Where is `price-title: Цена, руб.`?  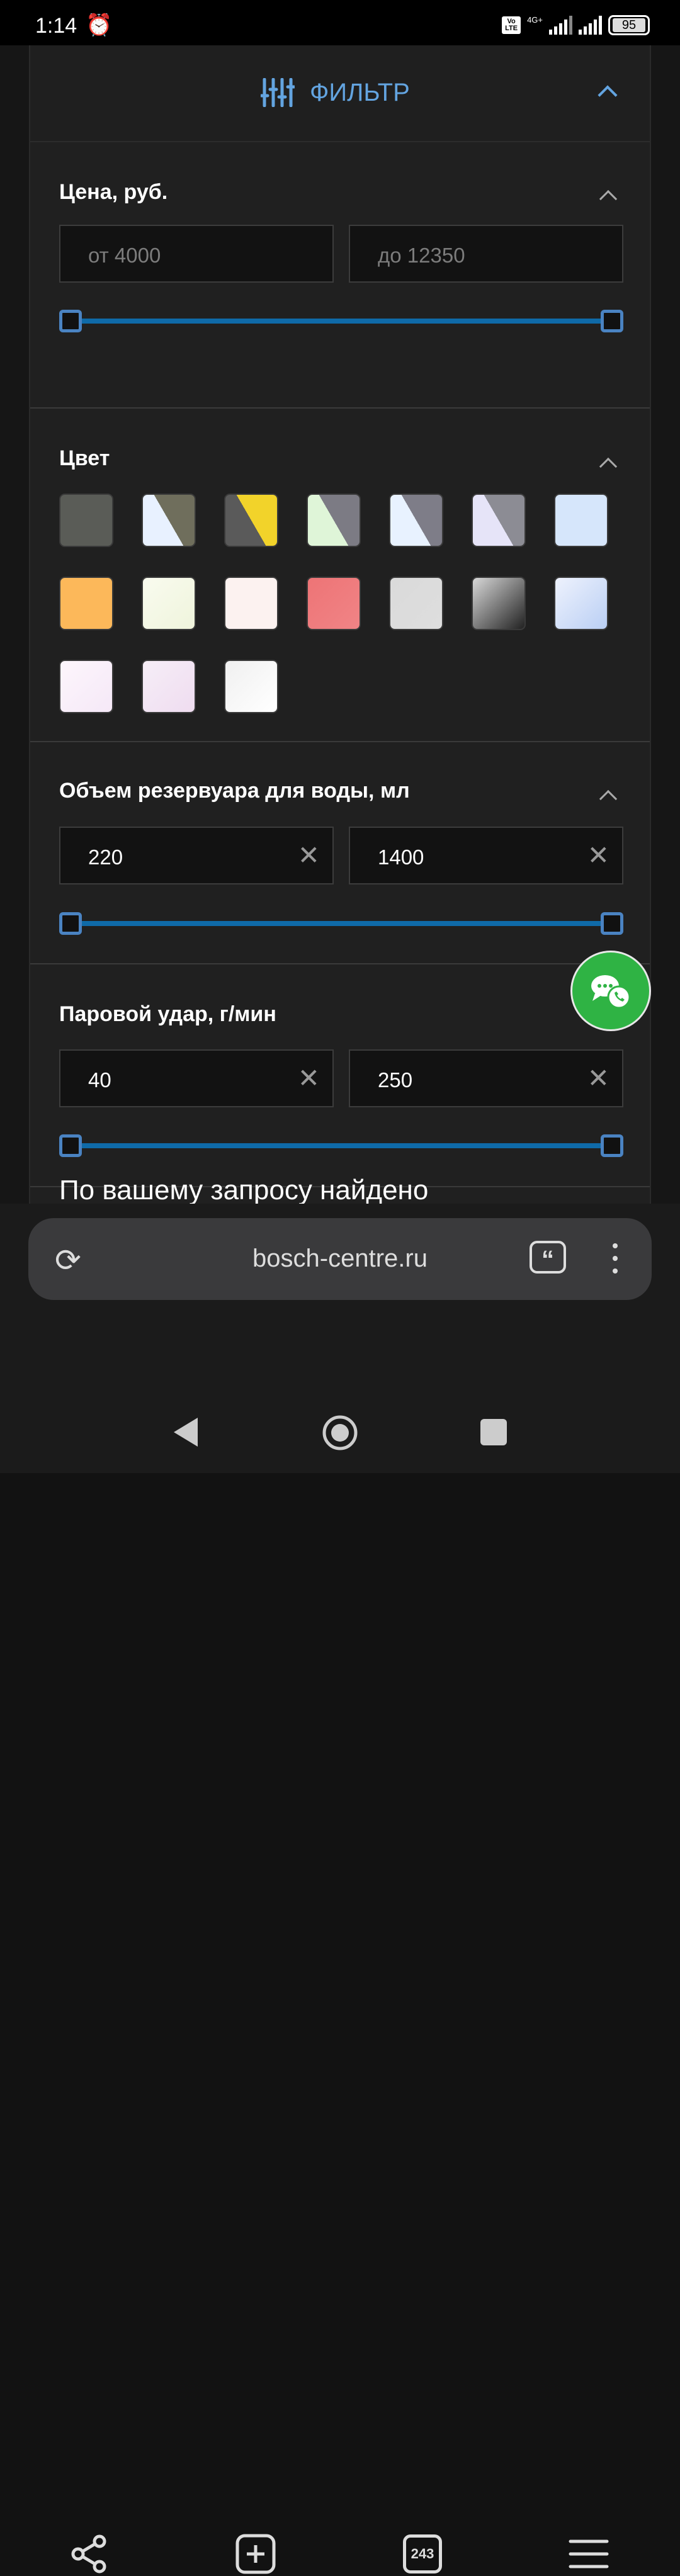 price-title: Цена, руб. is located at coordinates (113, 192).